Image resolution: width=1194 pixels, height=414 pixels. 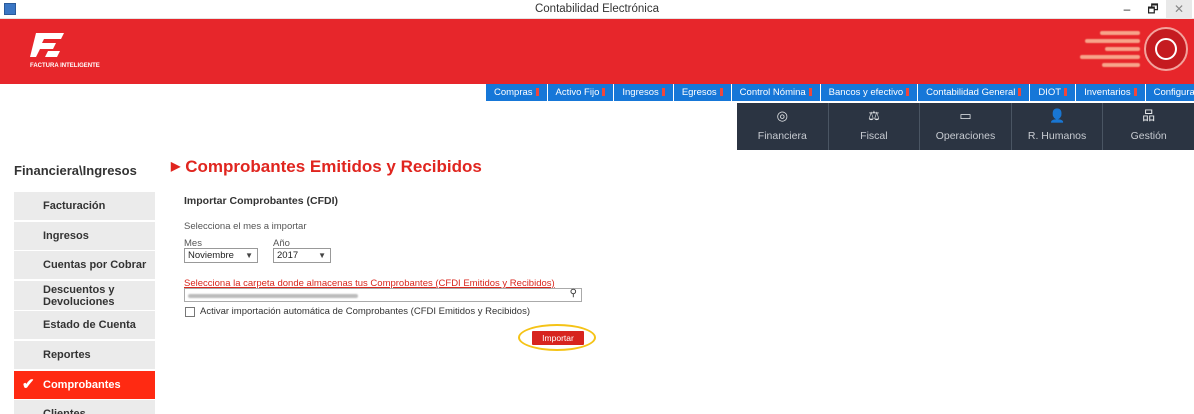 I want to click on sidebar-item-label: Estado de Cuenta, so click(x=89, y=325).